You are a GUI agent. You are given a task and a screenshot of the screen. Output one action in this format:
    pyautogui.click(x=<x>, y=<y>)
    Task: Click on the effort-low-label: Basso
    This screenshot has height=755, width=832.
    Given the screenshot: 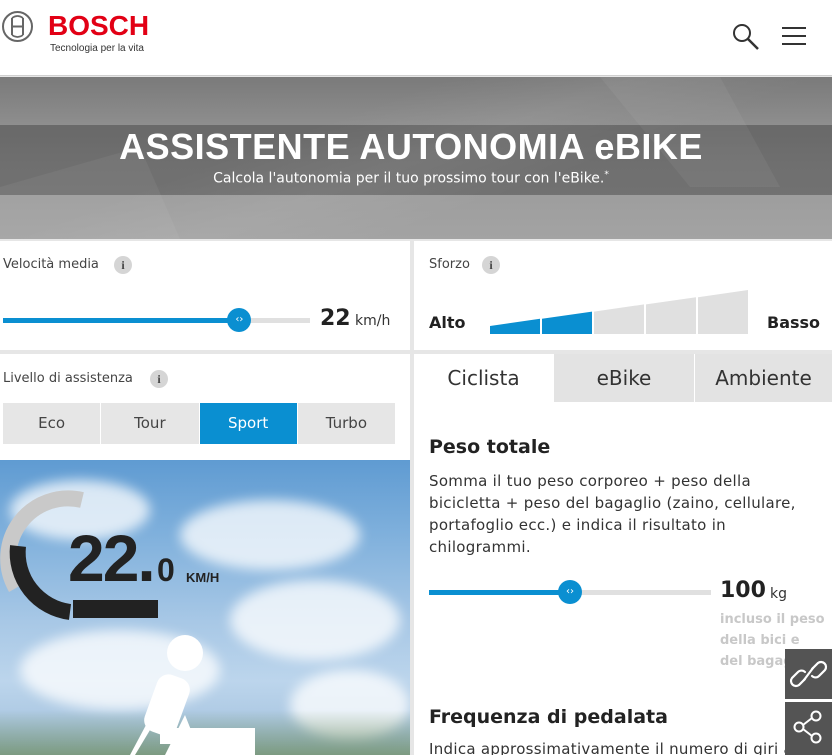 What is the action you would take?
    pyautogui.click(x=794, y=322)
    